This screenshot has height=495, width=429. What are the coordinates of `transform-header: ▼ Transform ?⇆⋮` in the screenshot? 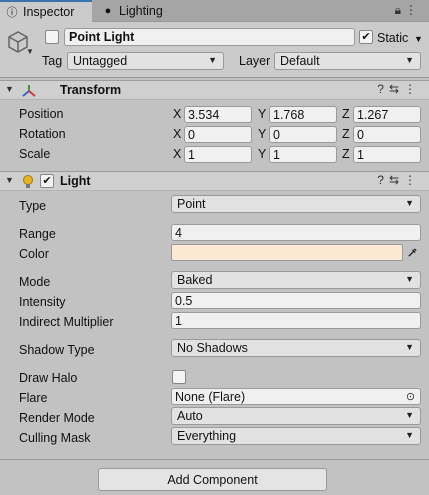 It's located at (214, 90).